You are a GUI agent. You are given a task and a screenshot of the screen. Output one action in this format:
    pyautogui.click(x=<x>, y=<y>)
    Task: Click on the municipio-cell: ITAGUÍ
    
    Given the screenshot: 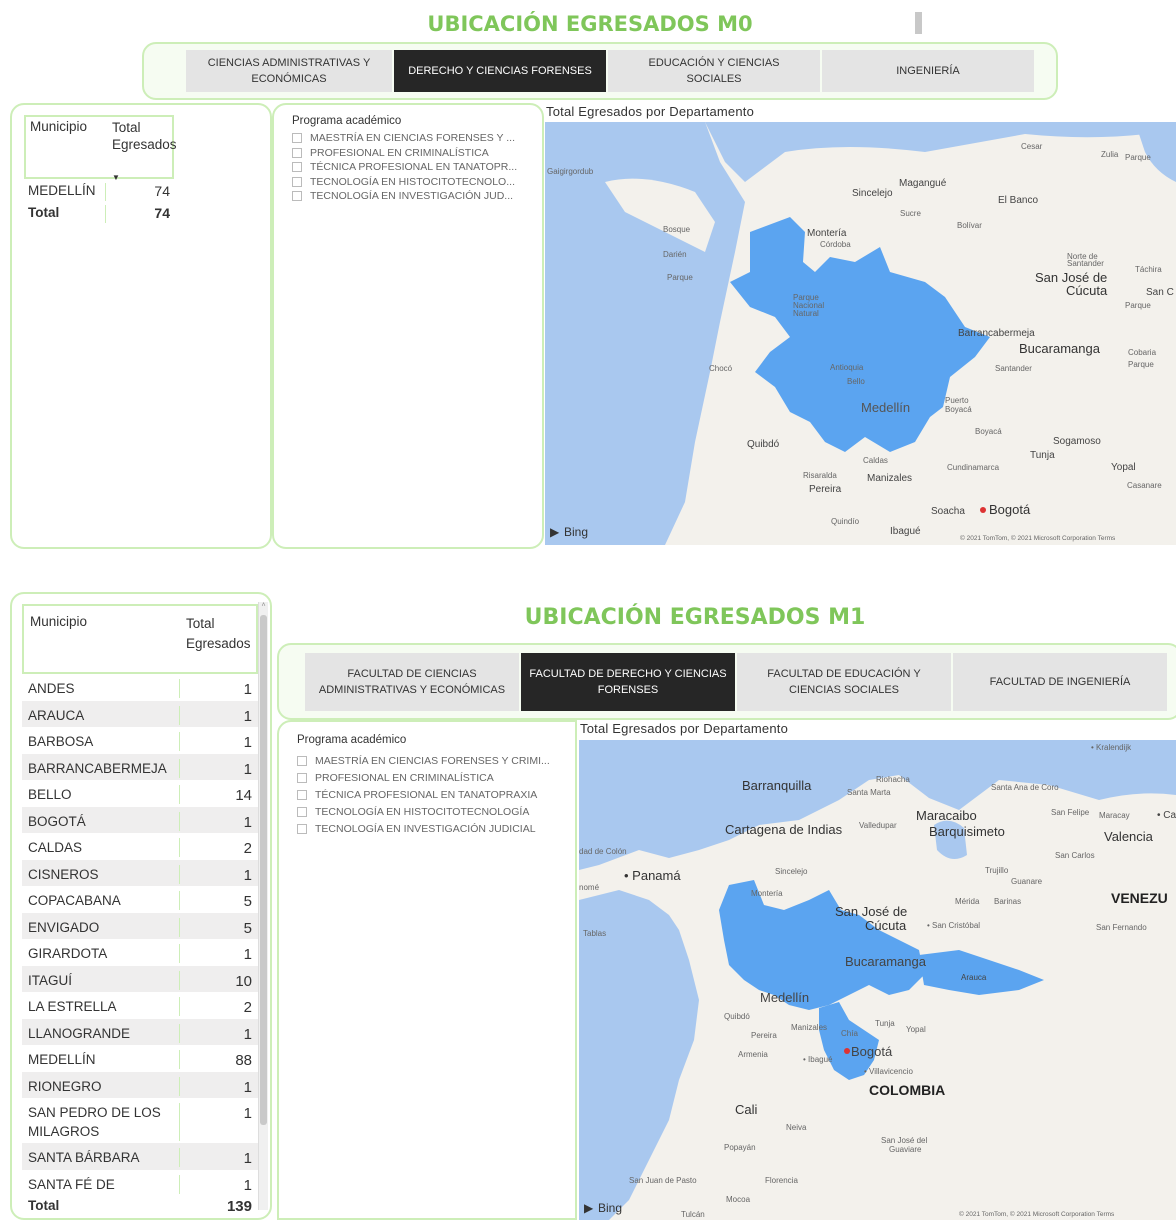 What is the action you would take?
    pyautogui.click(x=104, y=980)
    